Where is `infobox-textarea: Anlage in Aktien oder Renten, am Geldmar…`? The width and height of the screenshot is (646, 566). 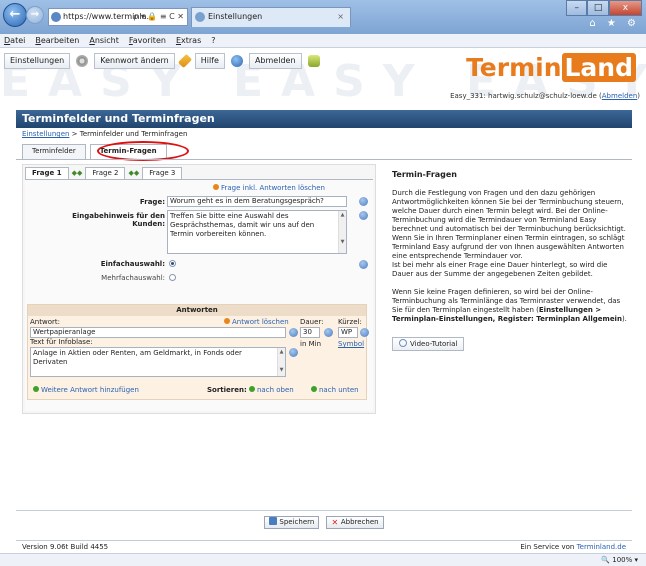 infobox-textarea: Anlage in Aktien oder Renten, am Geldmar… is located at coordinates (158, 362).